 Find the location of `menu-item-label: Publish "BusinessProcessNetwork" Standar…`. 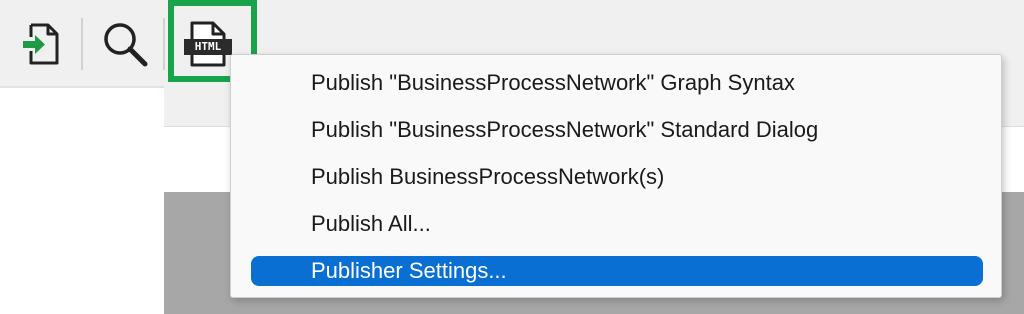

menu-item-label: Publish "BusinessProcessNetwork" Standar… is located at coordinates (565, 129).